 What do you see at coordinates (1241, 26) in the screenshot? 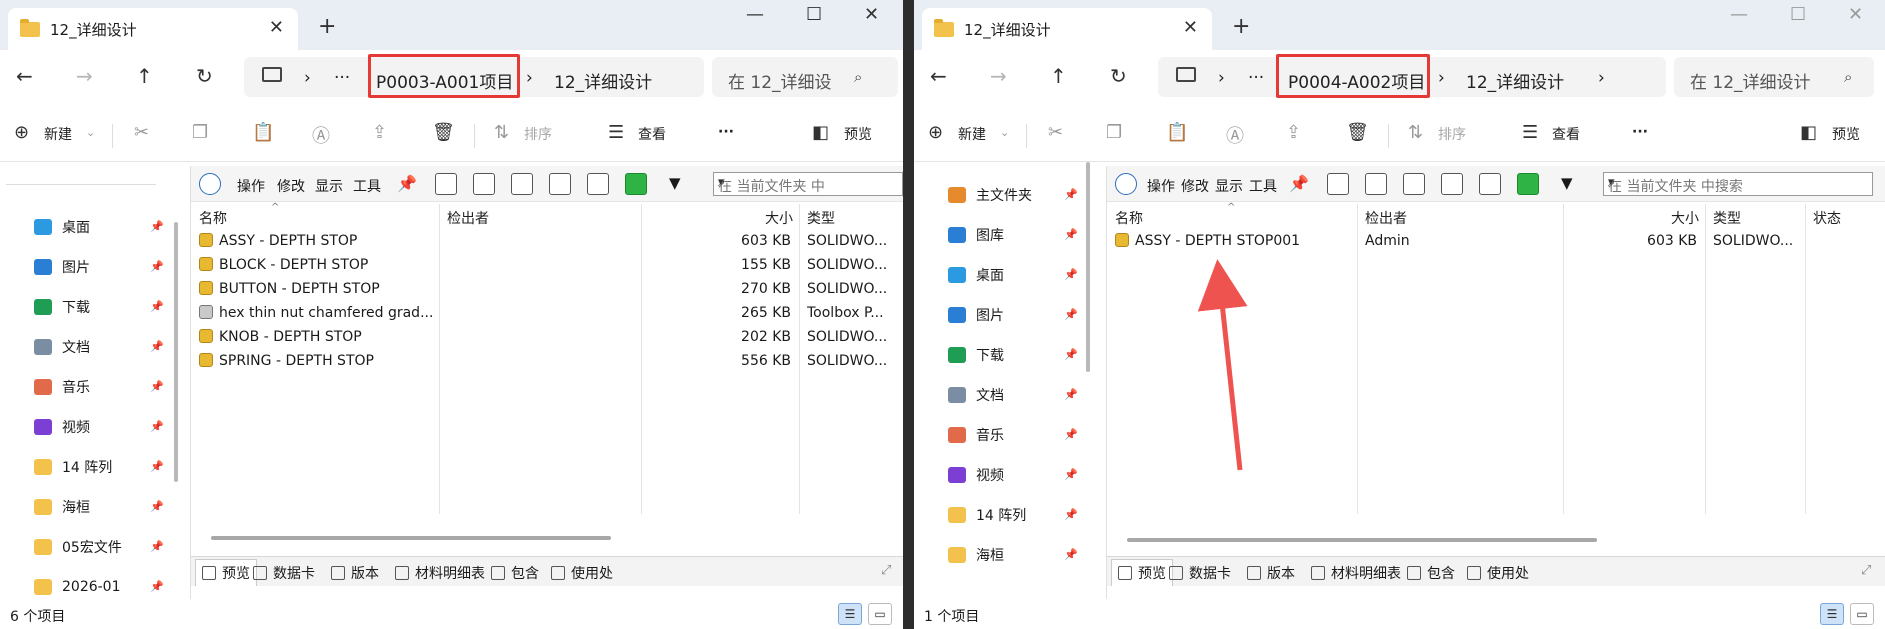
I see `new-tab-button: +` at bounding box center [1241, 26].